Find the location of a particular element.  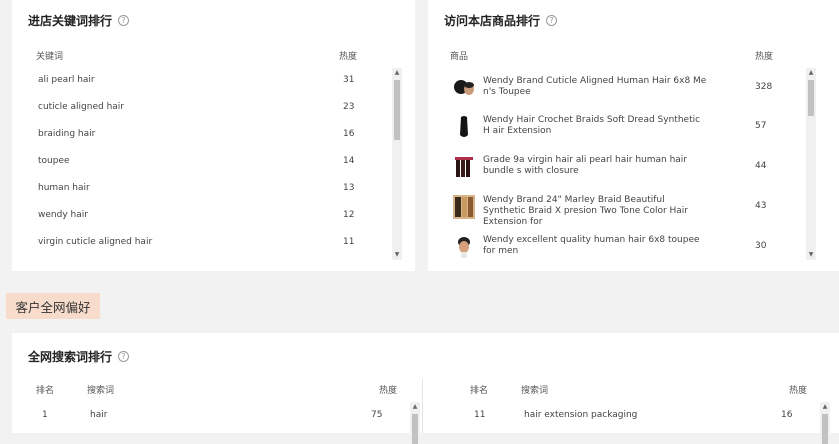

store-products-title-text: 访问本店商品排行 is located at coordinates (492, 21).